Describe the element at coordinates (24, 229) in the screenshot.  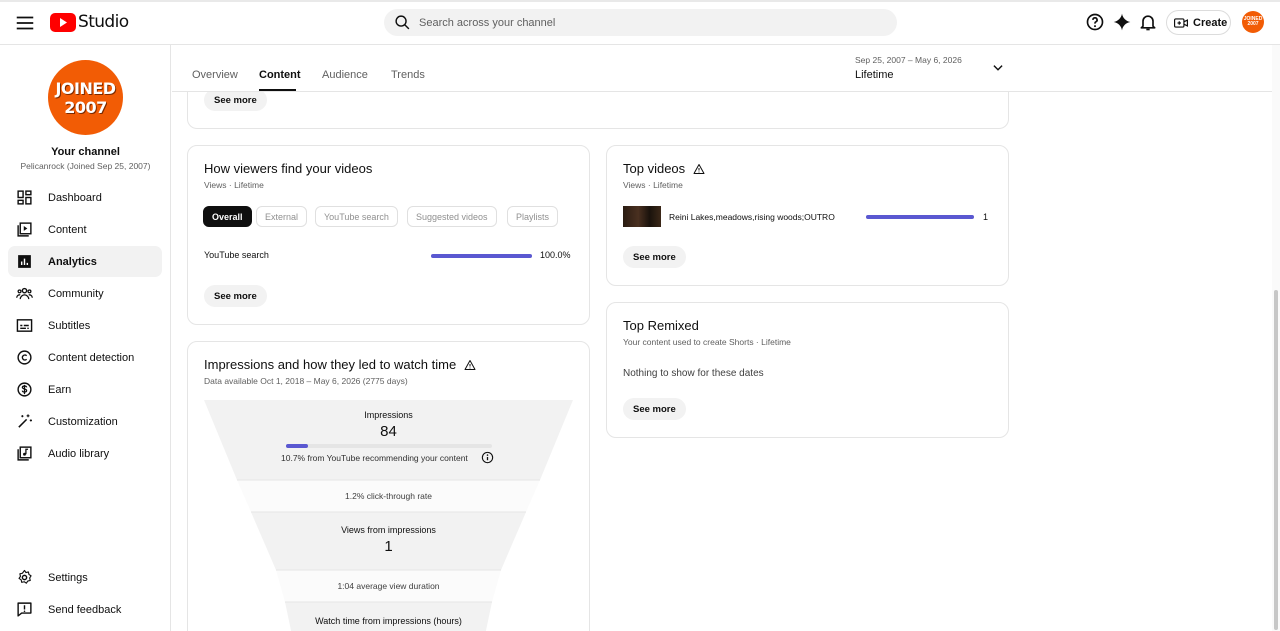
I see `content-icon` at that location.